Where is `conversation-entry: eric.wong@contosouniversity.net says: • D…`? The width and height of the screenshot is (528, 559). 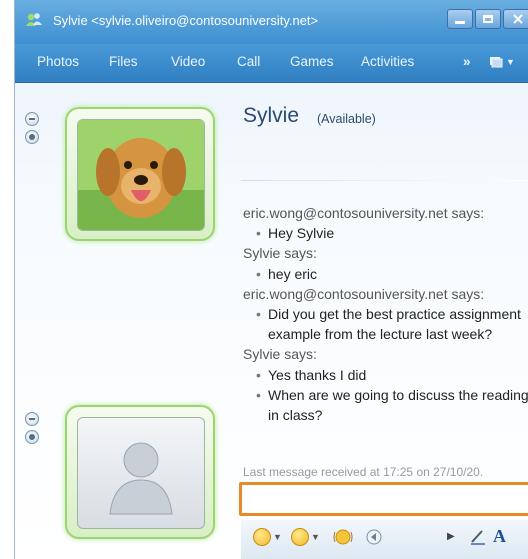 conversation-entry: eric.wong@contosouniversity.net says: • D… is located at coordinates (385, 314).